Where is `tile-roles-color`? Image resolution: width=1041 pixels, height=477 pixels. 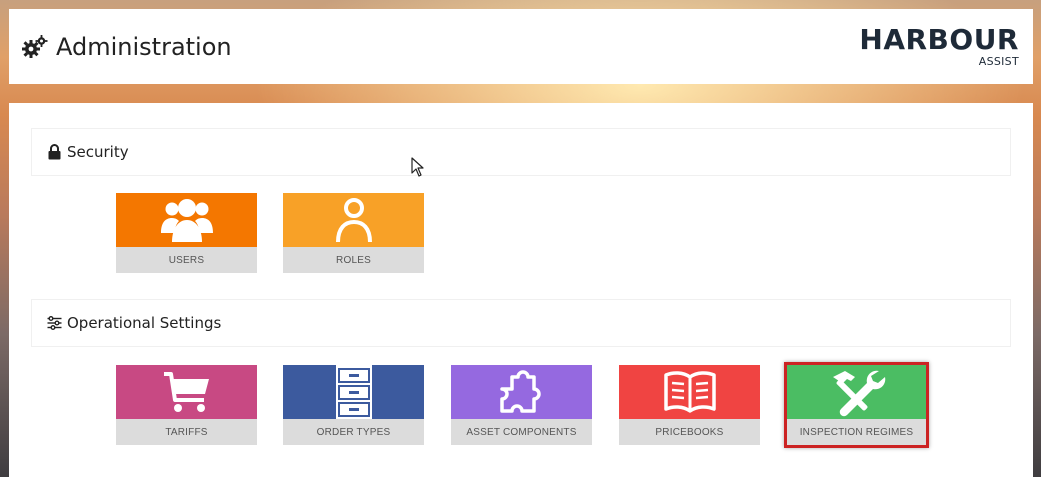
tile-roles-color is located at coordinates (353, 220).